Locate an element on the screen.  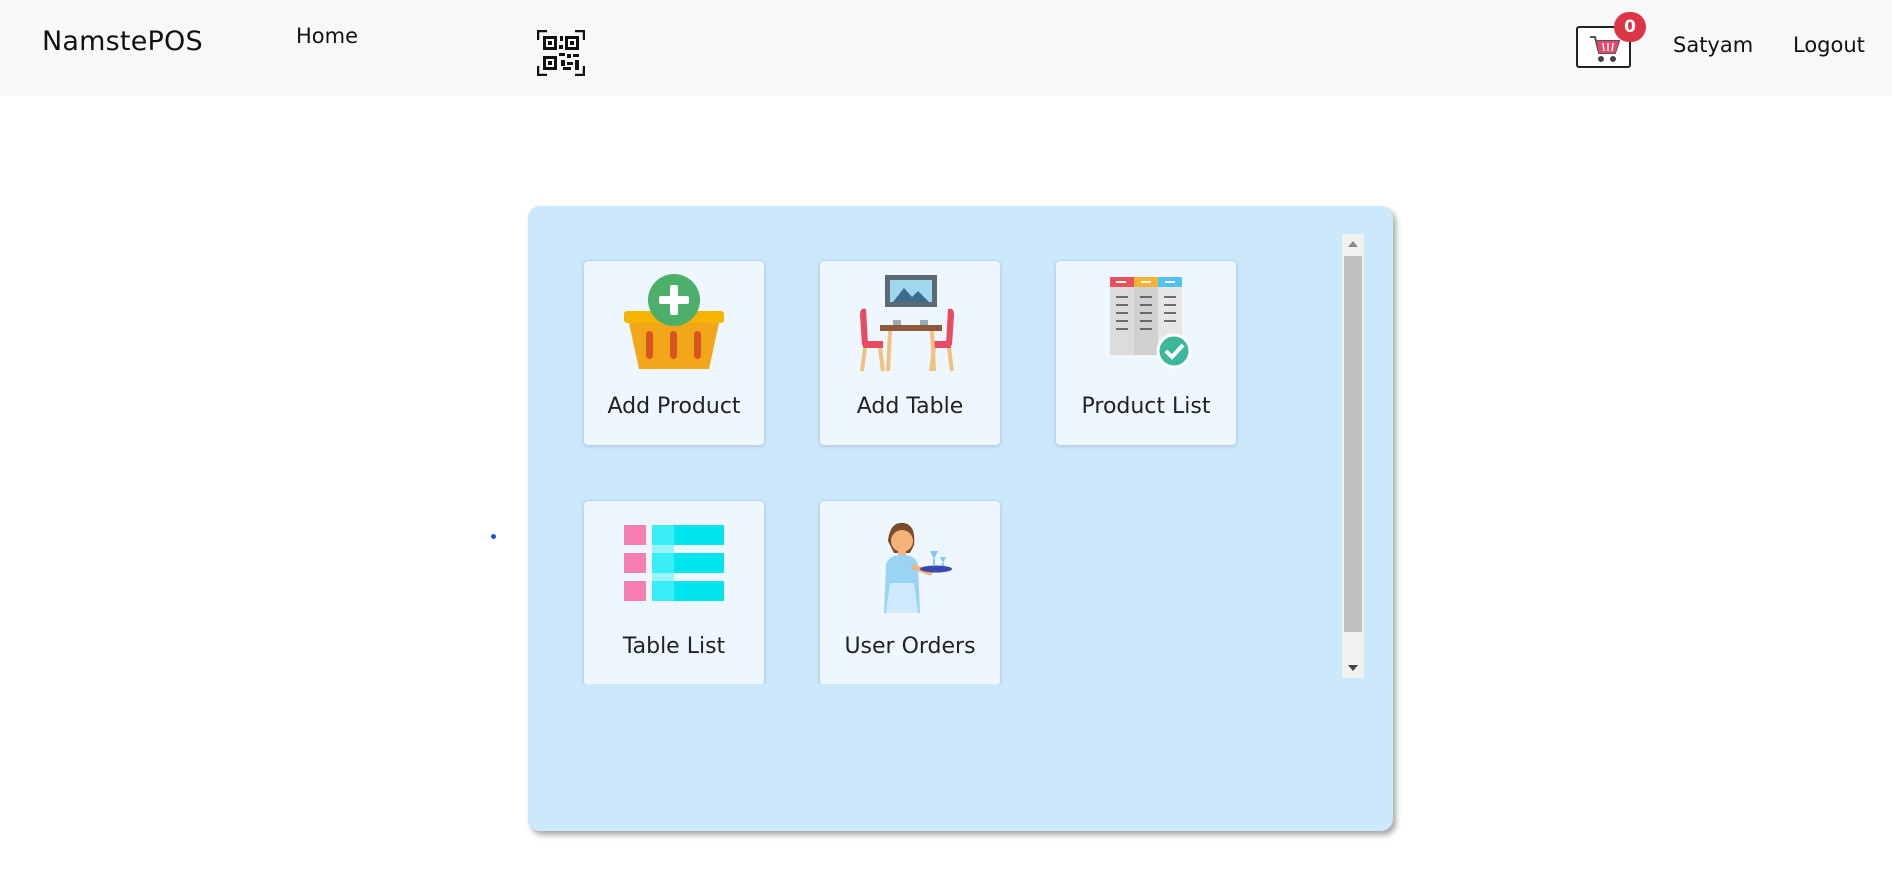
brand-logo: NamstePOS is located at coordinates (122, 41).